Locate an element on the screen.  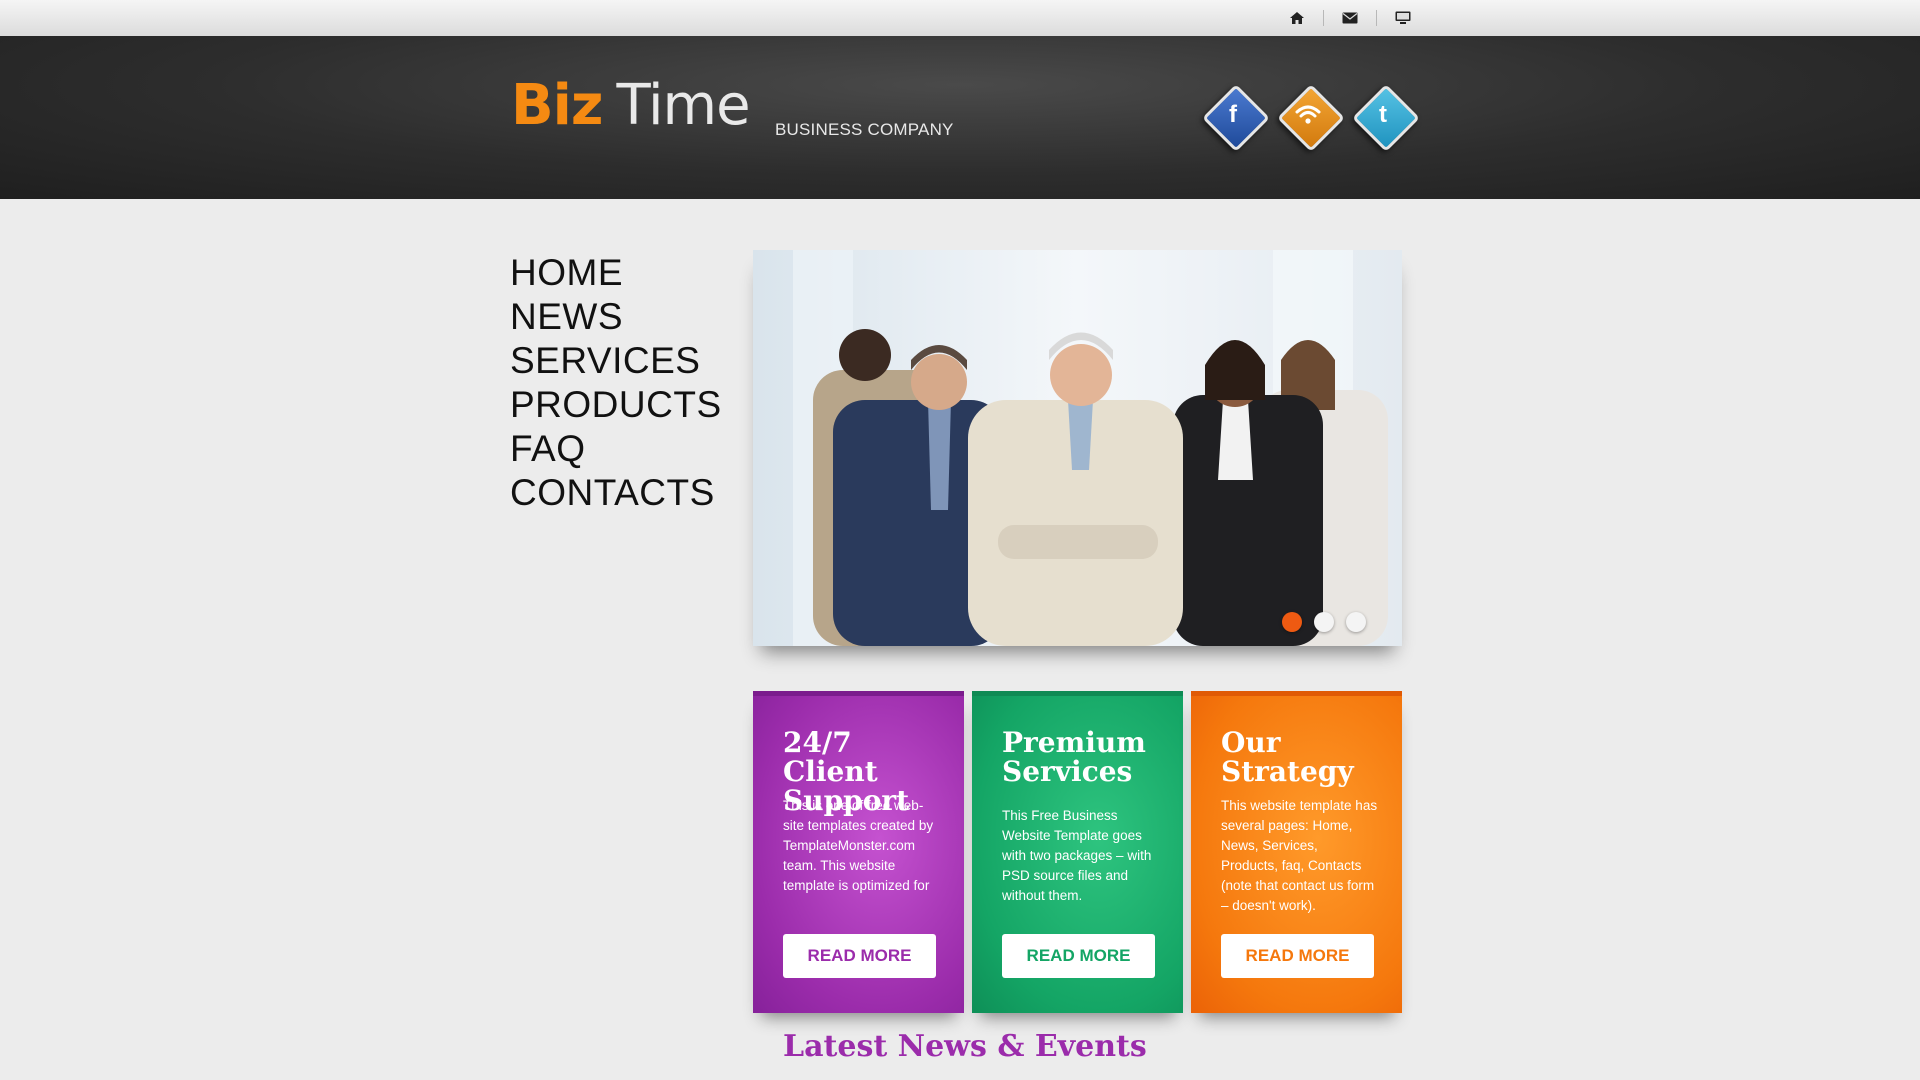
nav-news: NEWS is located at coordinates (616, 317).